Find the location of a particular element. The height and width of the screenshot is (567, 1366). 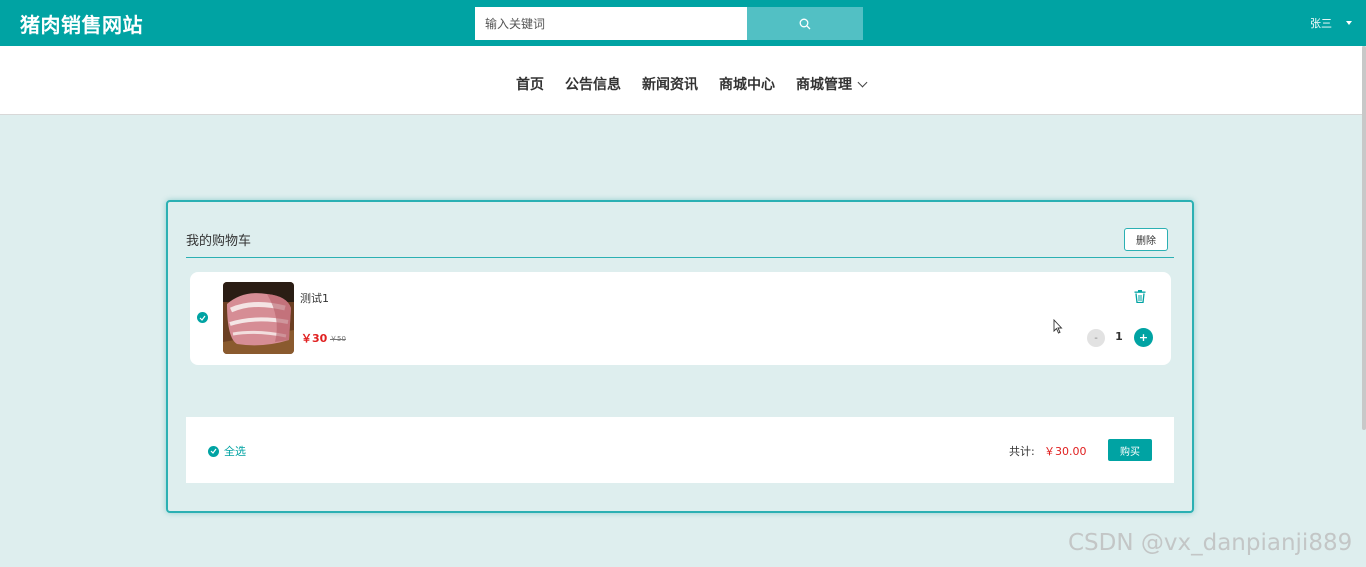

cart-item: 测试1 ￥30 ￥50 - 1 + is located at coordinates (680, 318).